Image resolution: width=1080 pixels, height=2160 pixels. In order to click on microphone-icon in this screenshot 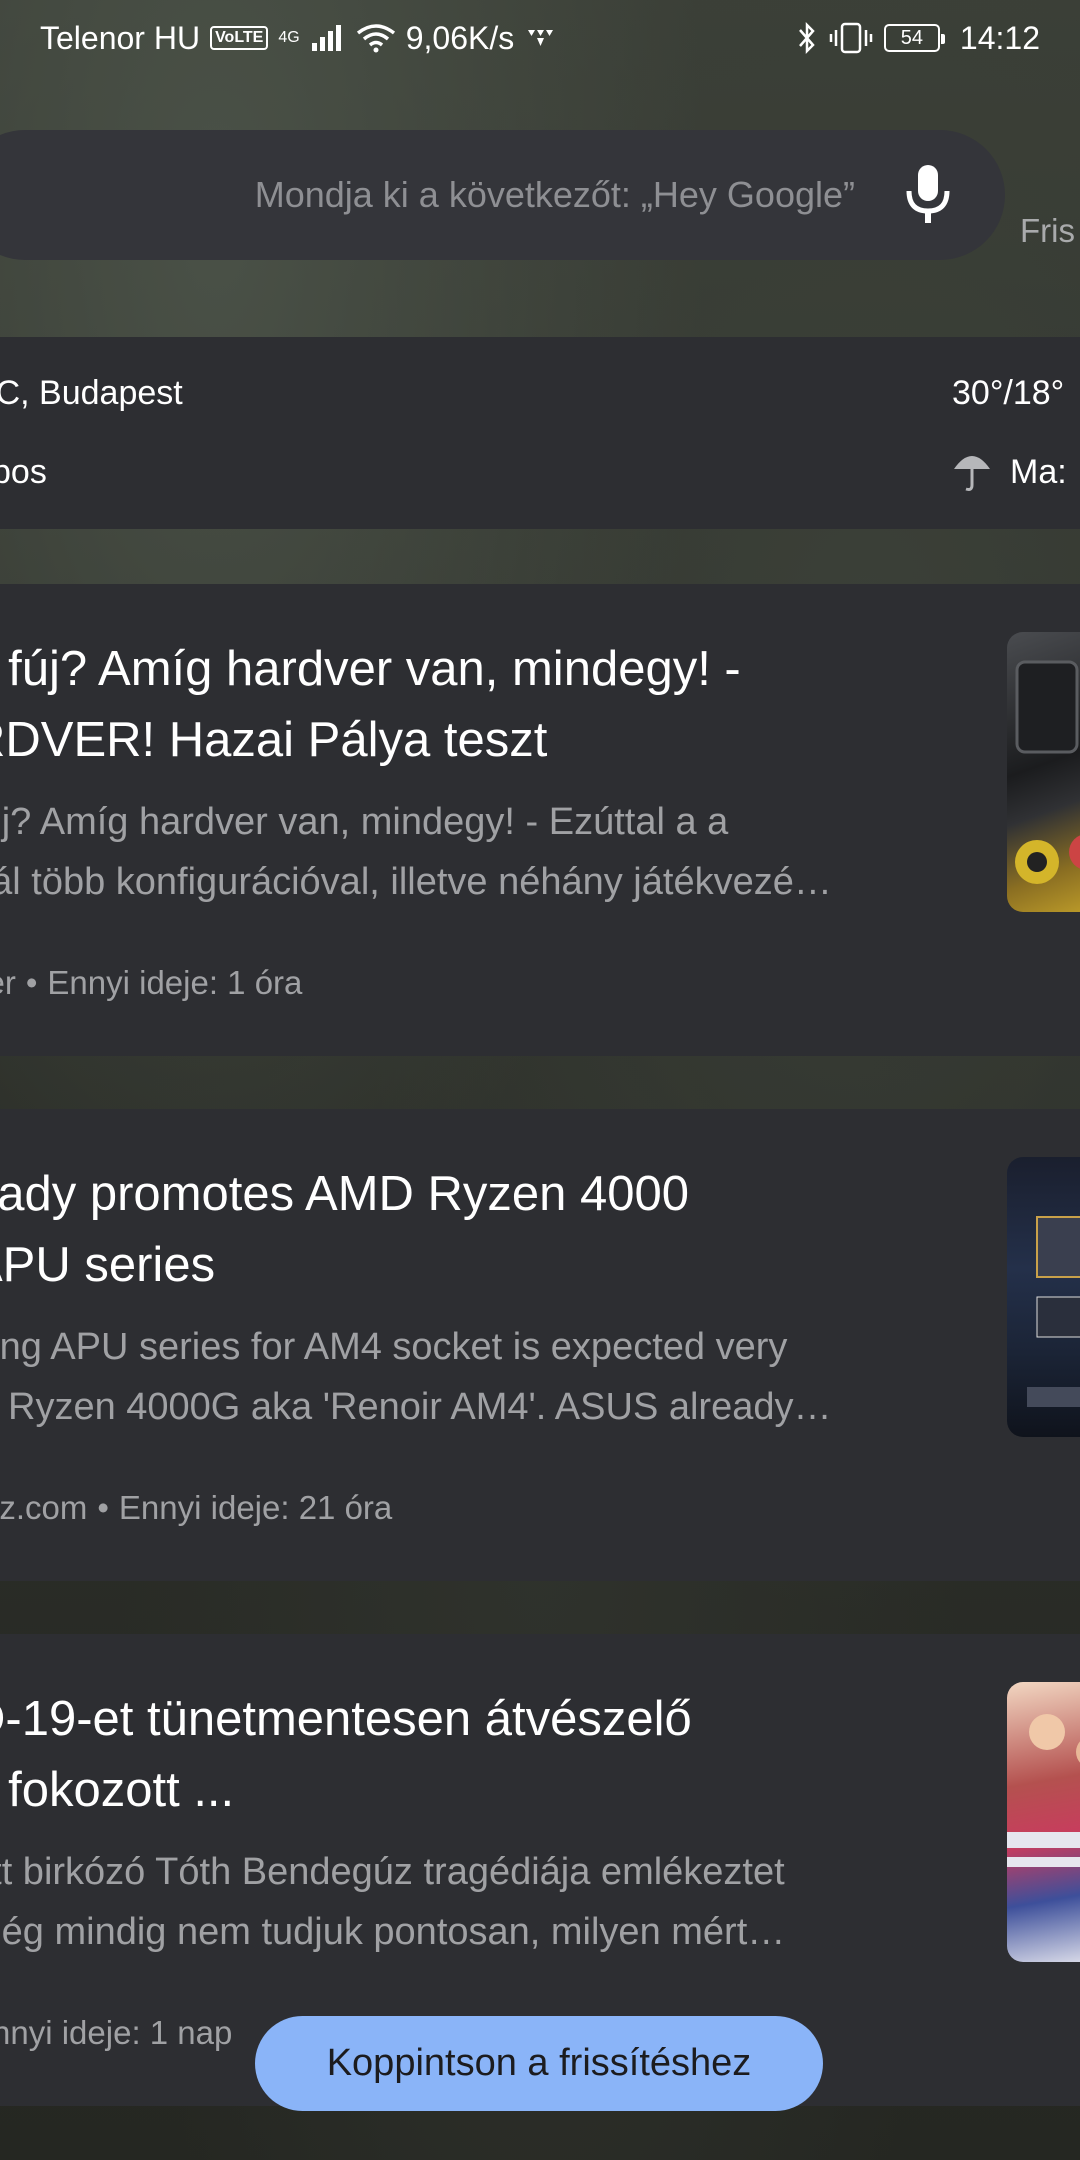, I will do `click(928, 195)`.